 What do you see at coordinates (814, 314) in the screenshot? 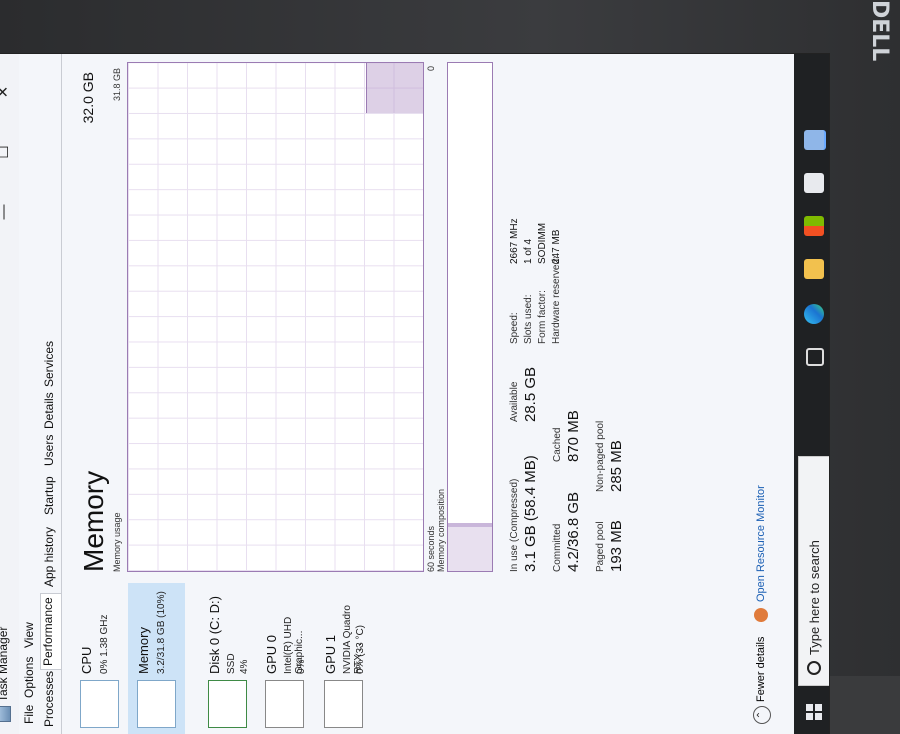
I see `edge-browser-icon` at bounding box center [814, 314].